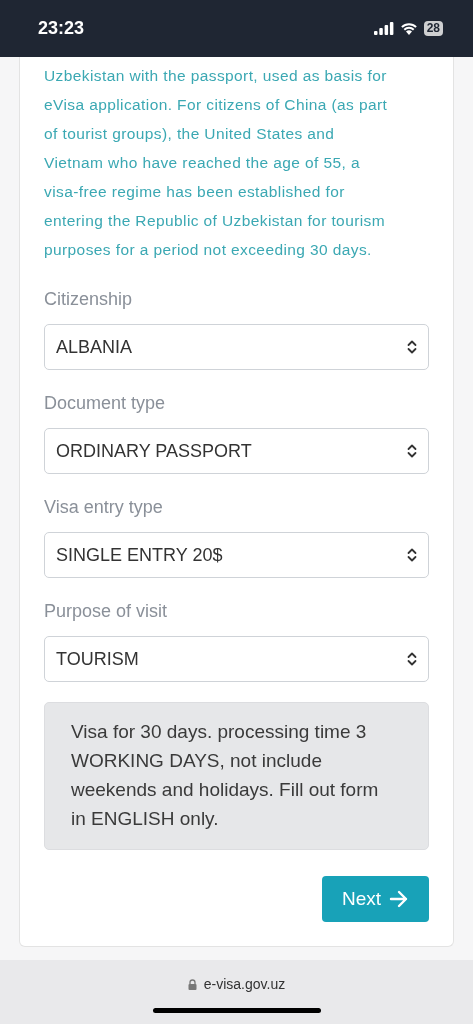 Image resolution: width=473 pixels, height=1024 pixels. Describe the element at coordinates (408, 28) in the screenshot. I see `wifi-icon` at that location.